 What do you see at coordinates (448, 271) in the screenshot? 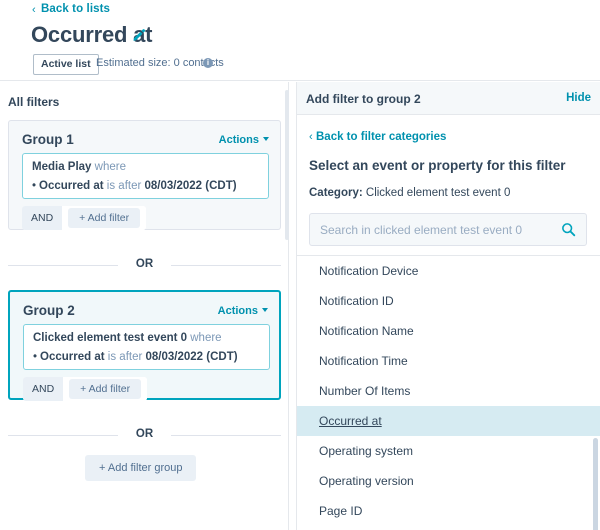
I see `property-list-item: Notification Device` at bounding box center [448, 271].